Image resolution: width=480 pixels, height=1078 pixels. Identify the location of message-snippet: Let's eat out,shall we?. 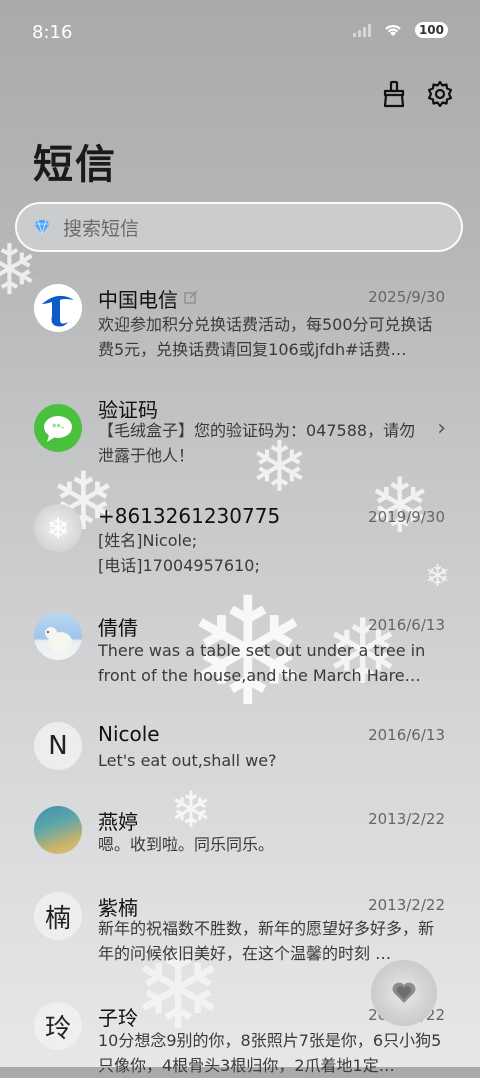
(187, 760).